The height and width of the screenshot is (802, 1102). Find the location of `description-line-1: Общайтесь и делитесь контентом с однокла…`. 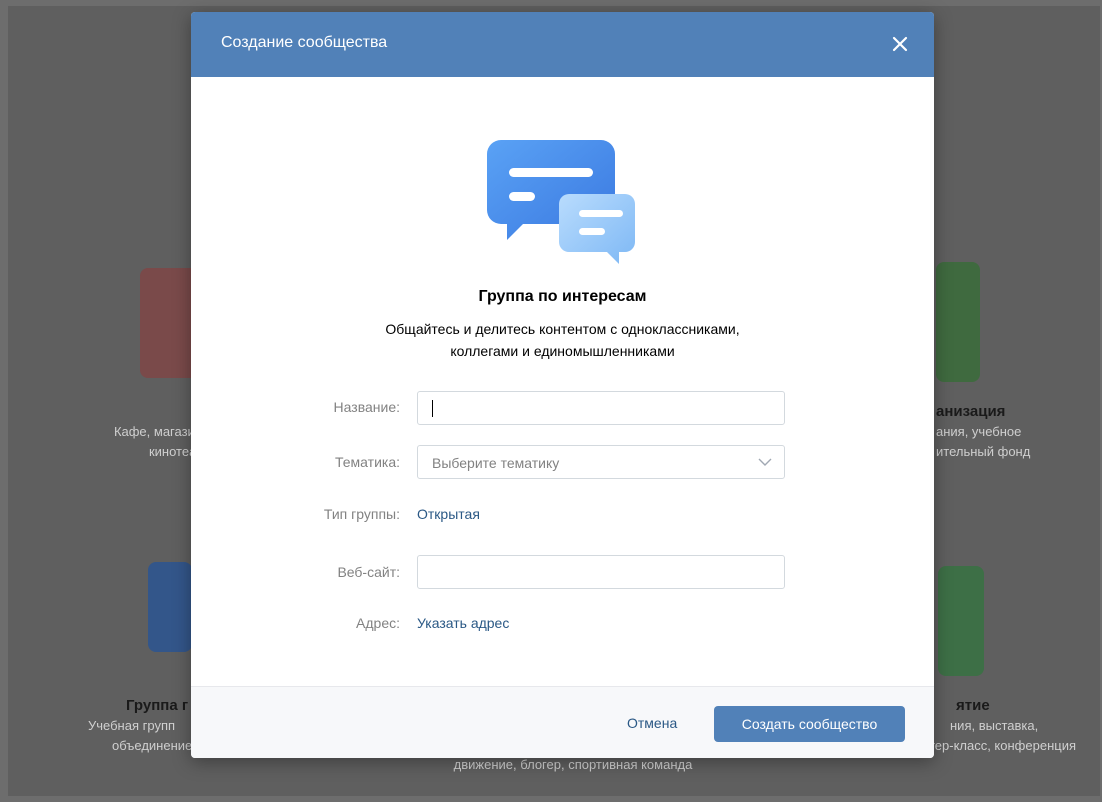

description-line-1: Общайтесь и делитесь контентом с однокла… is located at coordinates (562, 329).